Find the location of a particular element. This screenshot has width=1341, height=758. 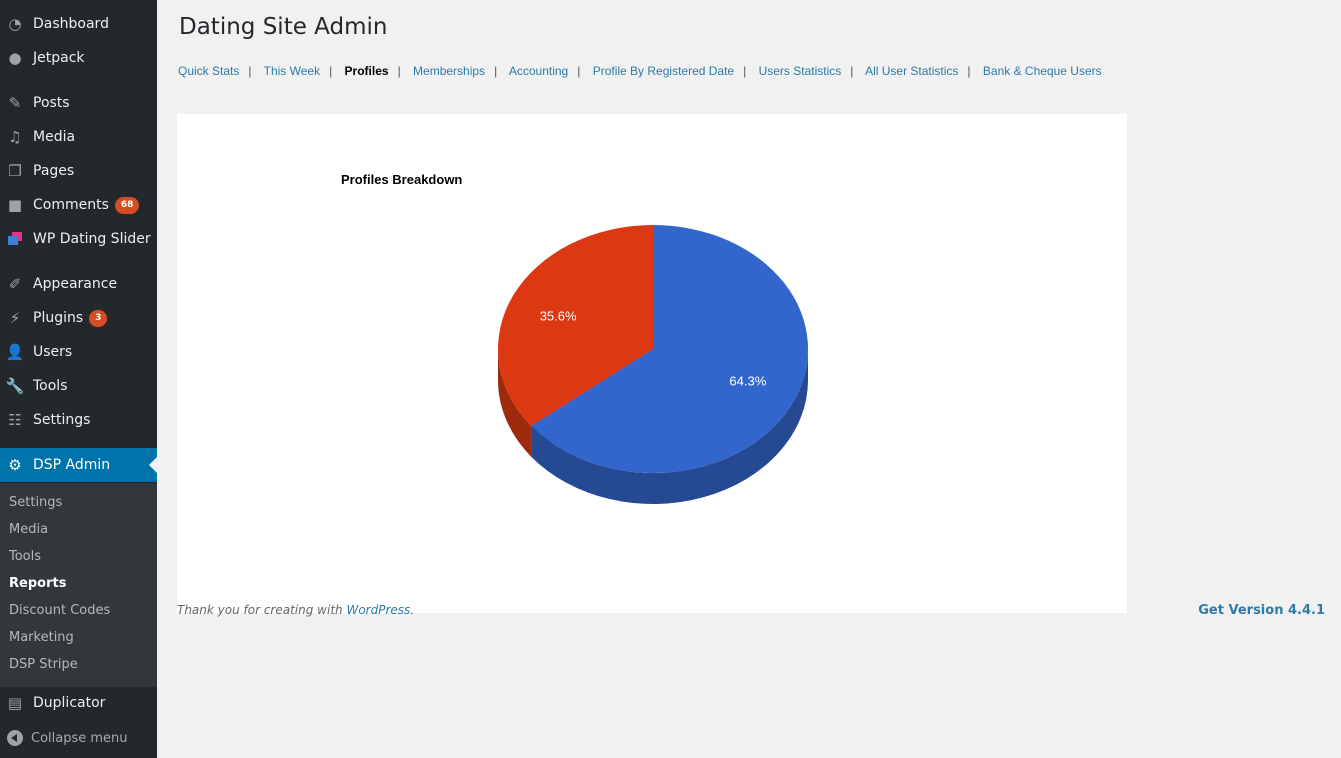

sidebar-item-media: ♫ Media is located at coordinates (78, 137).